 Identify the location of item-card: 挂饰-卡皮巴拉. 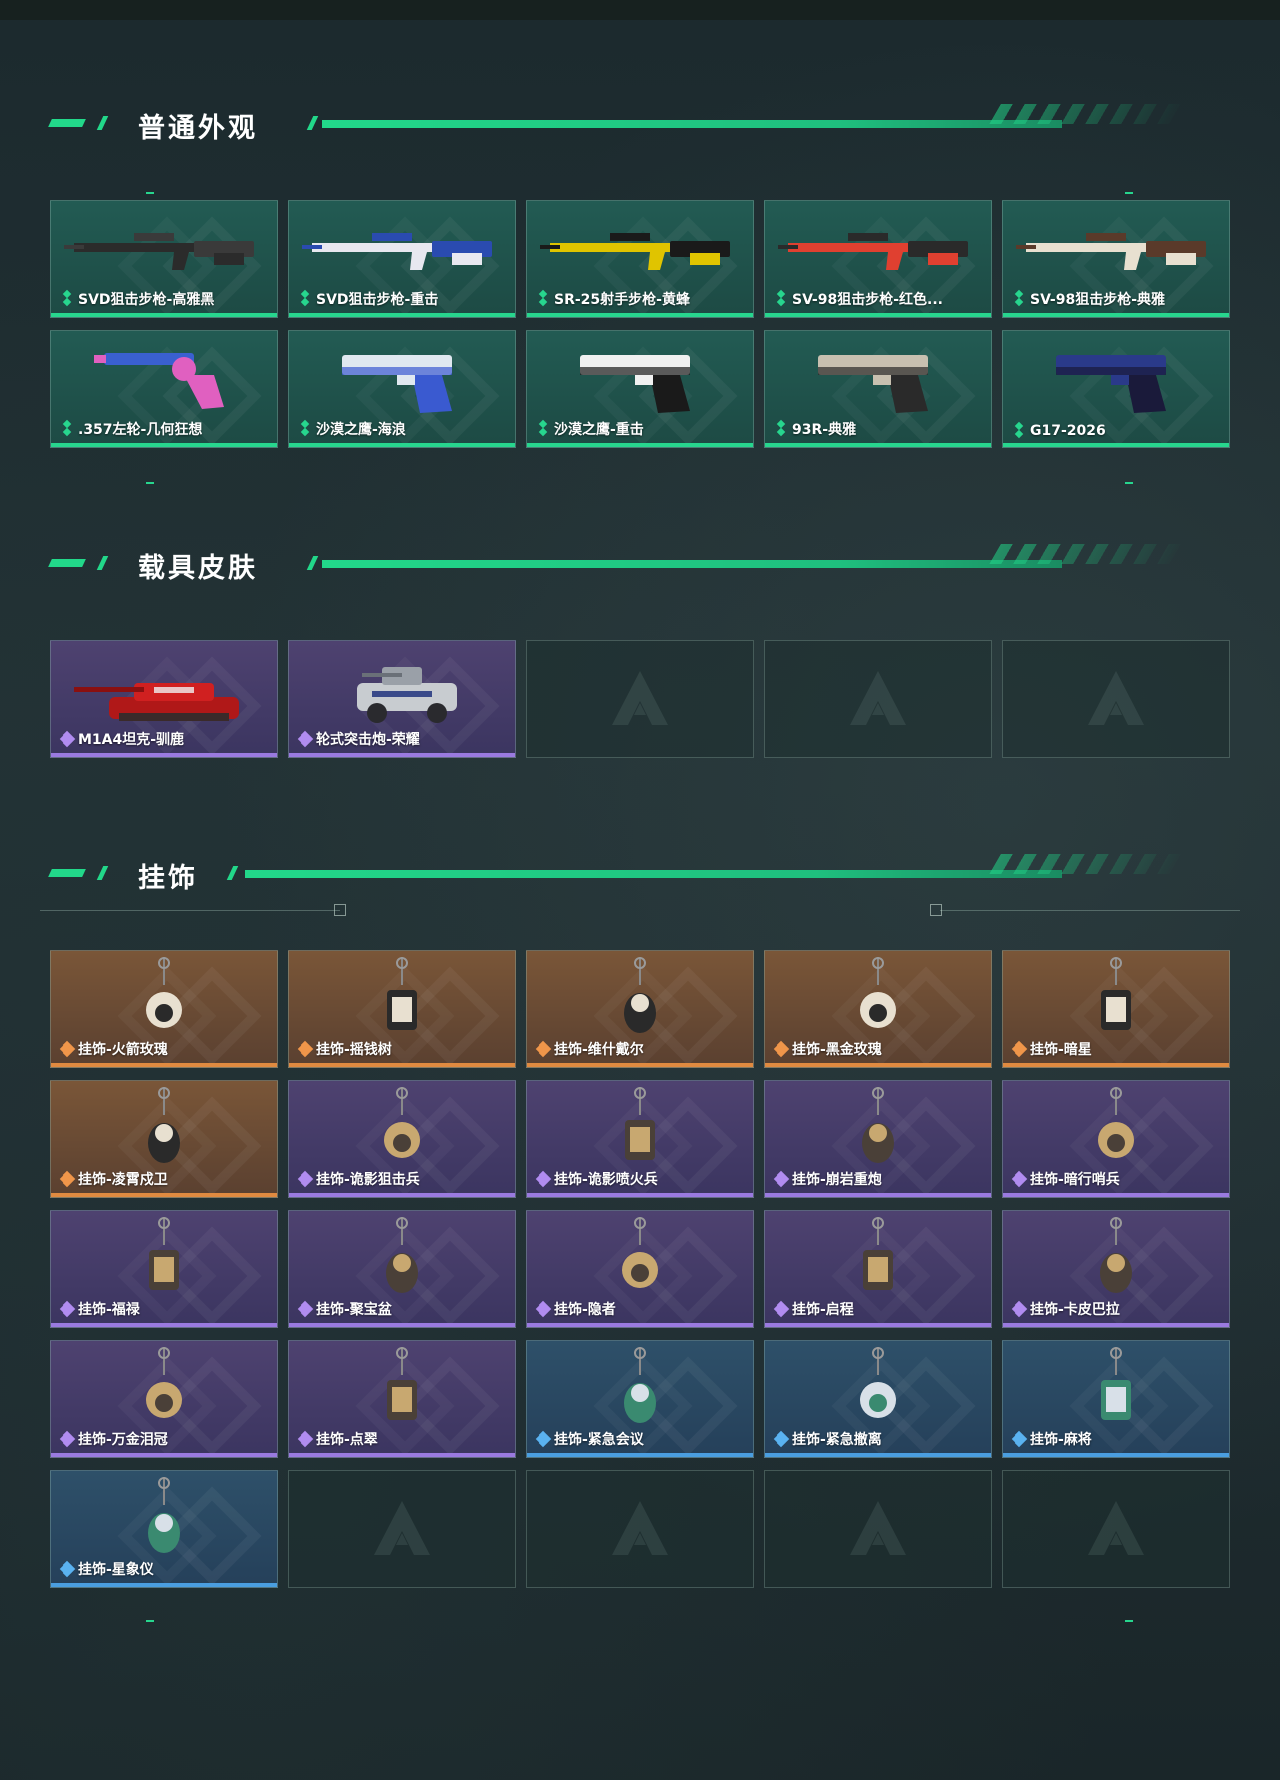
(1116, 1269).